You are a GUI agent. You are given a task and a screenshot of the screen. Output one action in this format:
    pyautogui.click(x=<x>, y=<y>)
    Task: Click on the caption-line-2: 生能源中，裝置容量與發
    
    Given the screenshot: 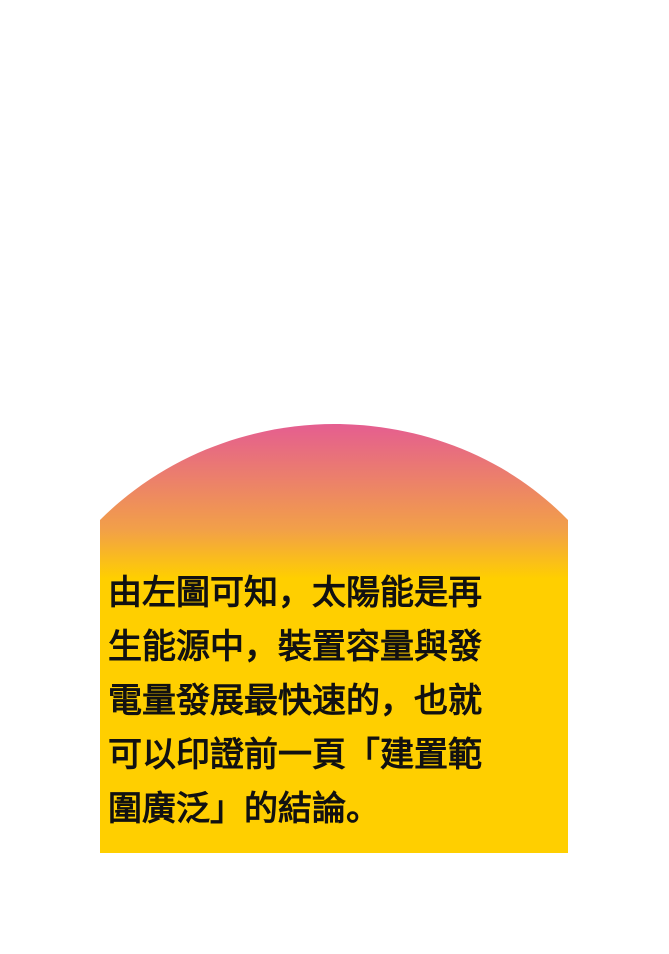 What is the action you would take?
    pyautogui.click(x=295, y=647)
    